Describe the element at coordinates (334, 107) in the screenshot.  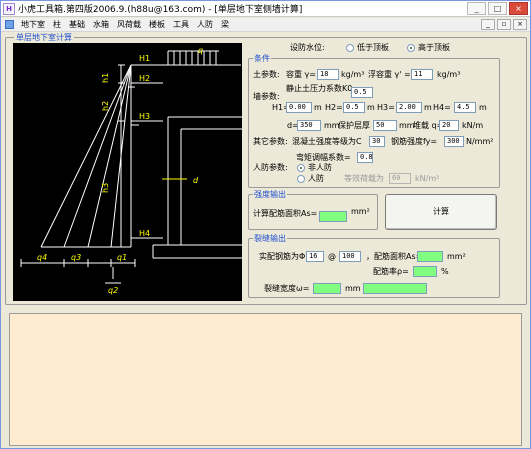
I see `H2-label: H2=` at that location.